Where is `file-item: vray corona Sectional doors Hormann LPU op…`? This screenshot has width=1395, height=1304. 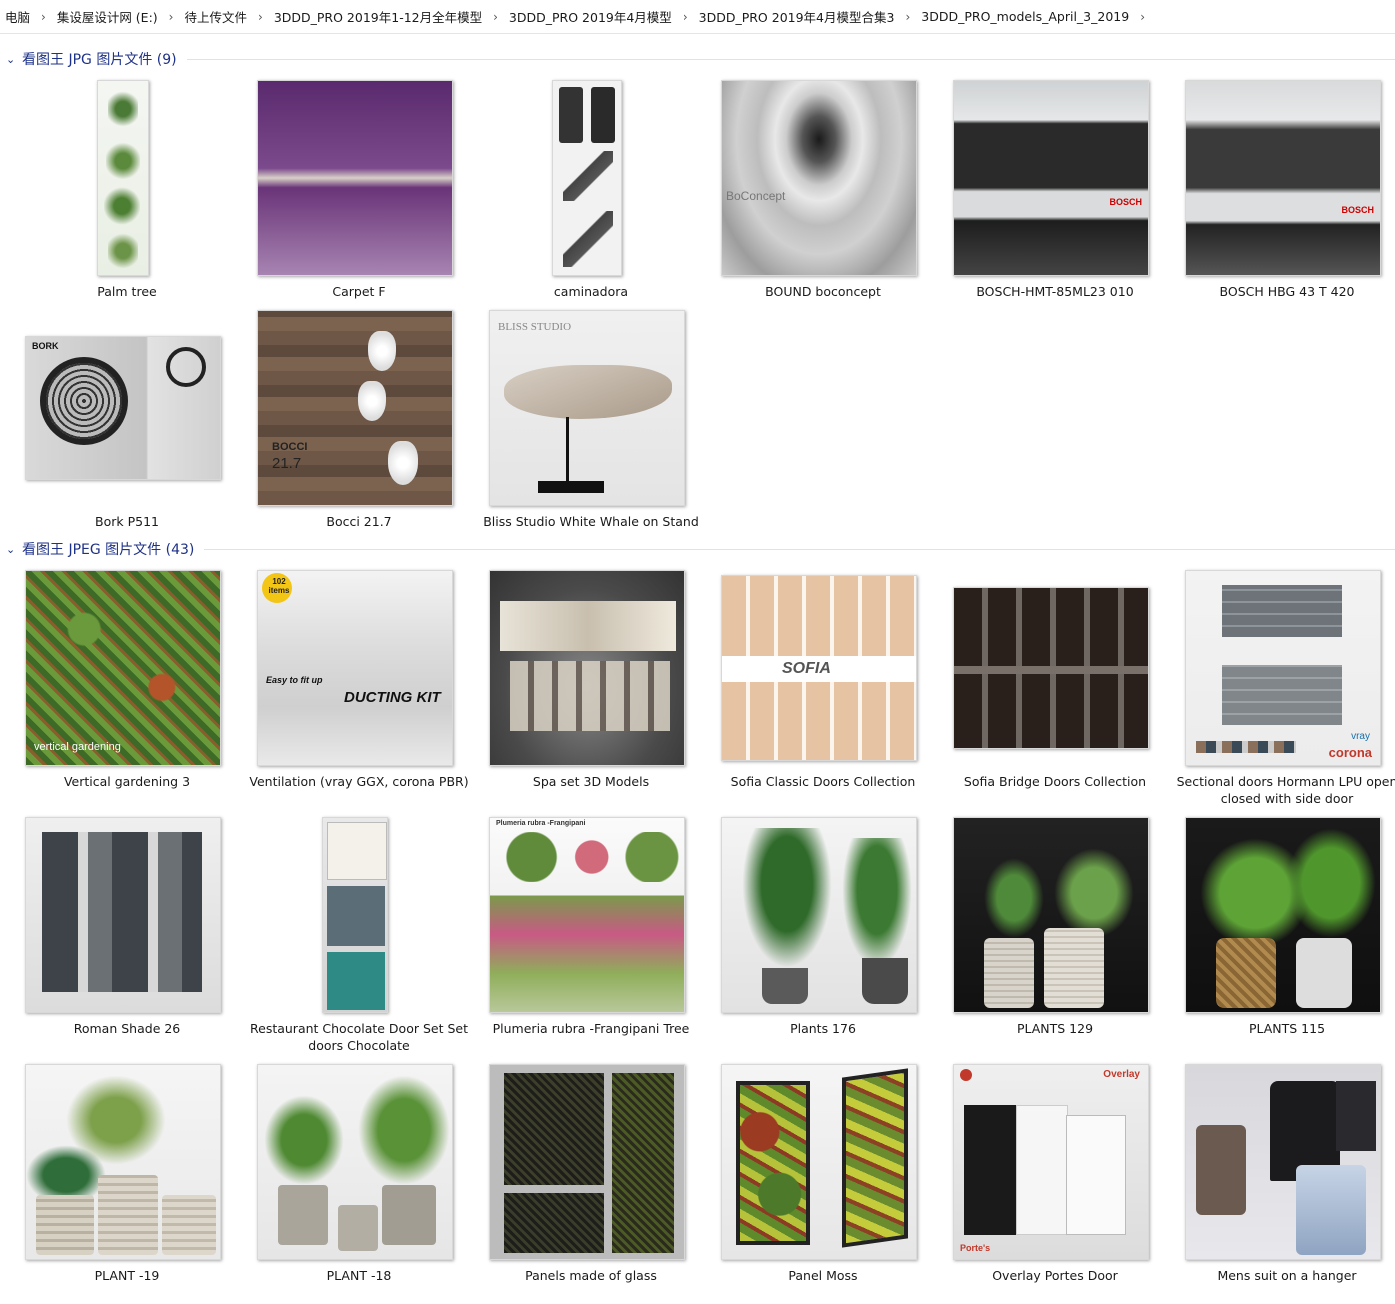
file-item: vray corona Sectional doors Hormann LPU op… is located at coordinates (1282, 690).